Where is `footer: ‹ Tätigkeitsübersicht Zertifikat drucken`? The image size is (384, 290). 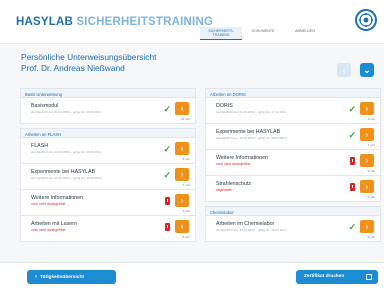 footer: ‹ Tätigkeitsübersicht Zertifikat drucken is located at coordinates (192, 276).